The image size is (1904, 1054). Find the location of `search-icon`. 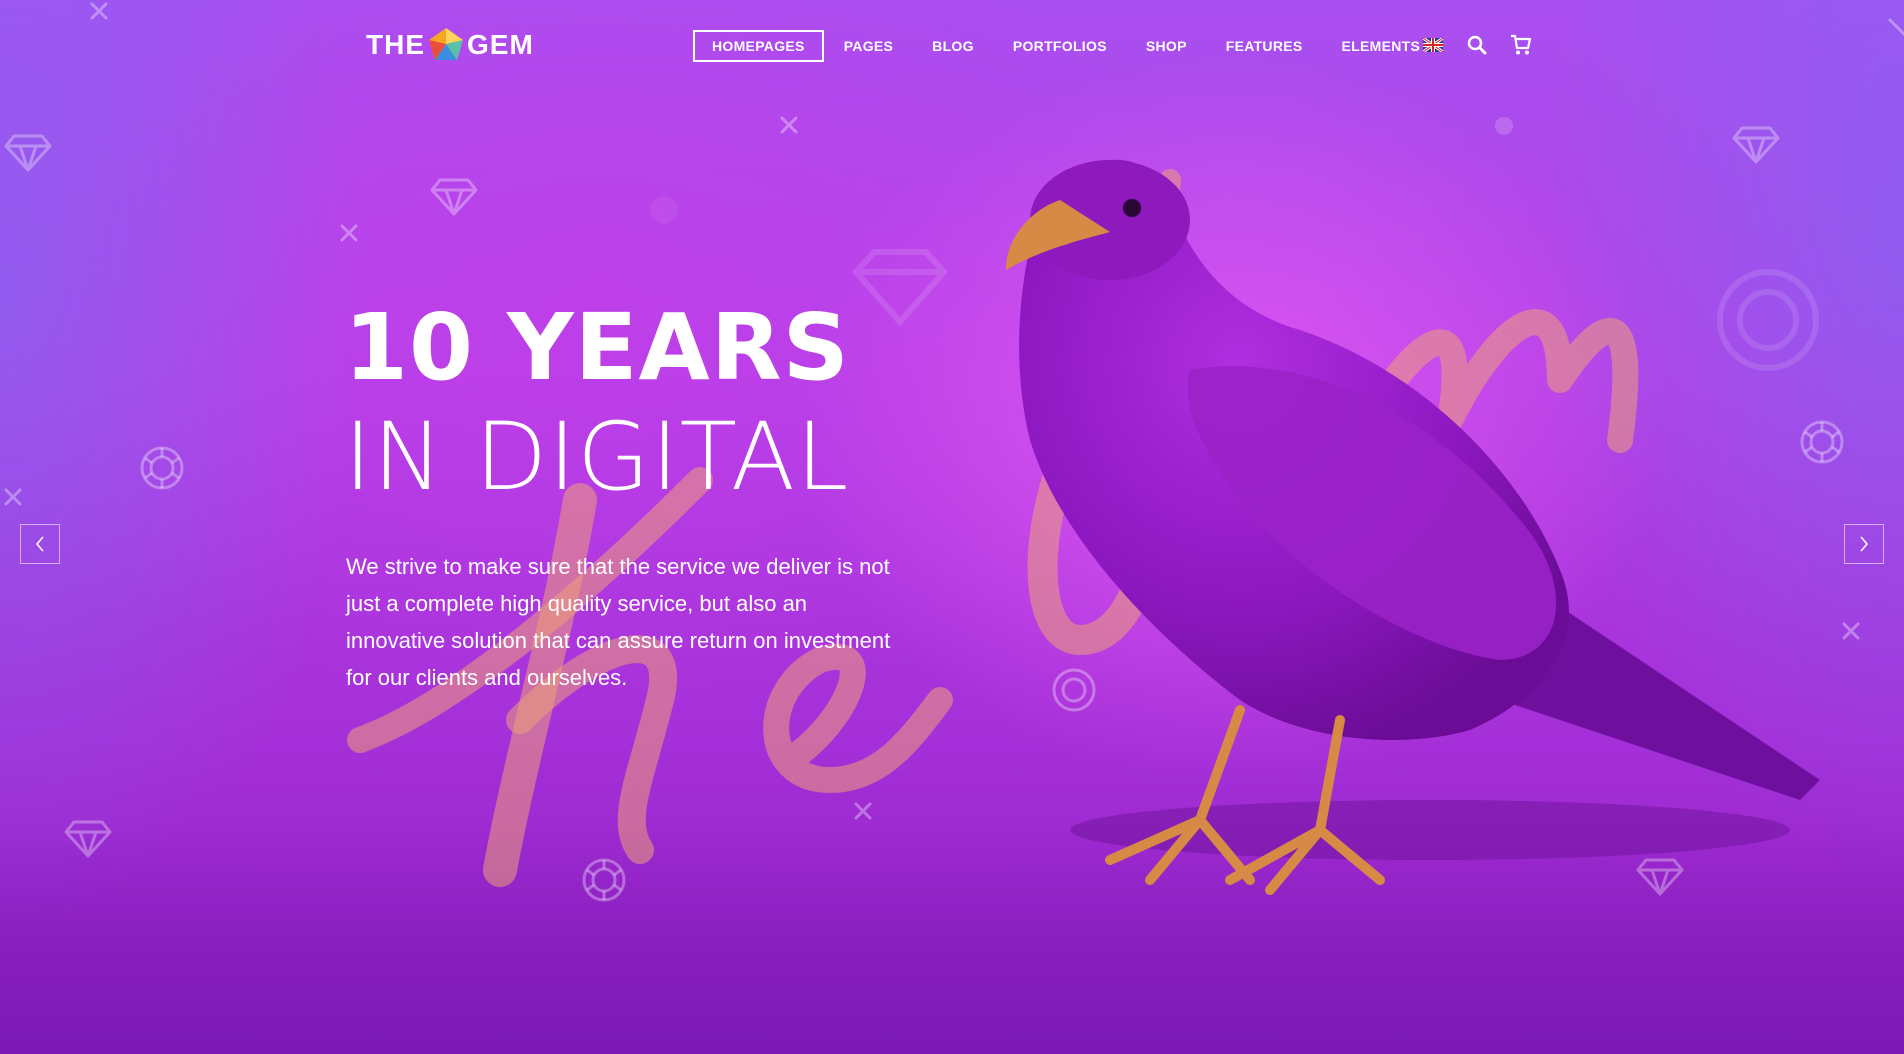

search-icon is located at coordinates (1477, 45).